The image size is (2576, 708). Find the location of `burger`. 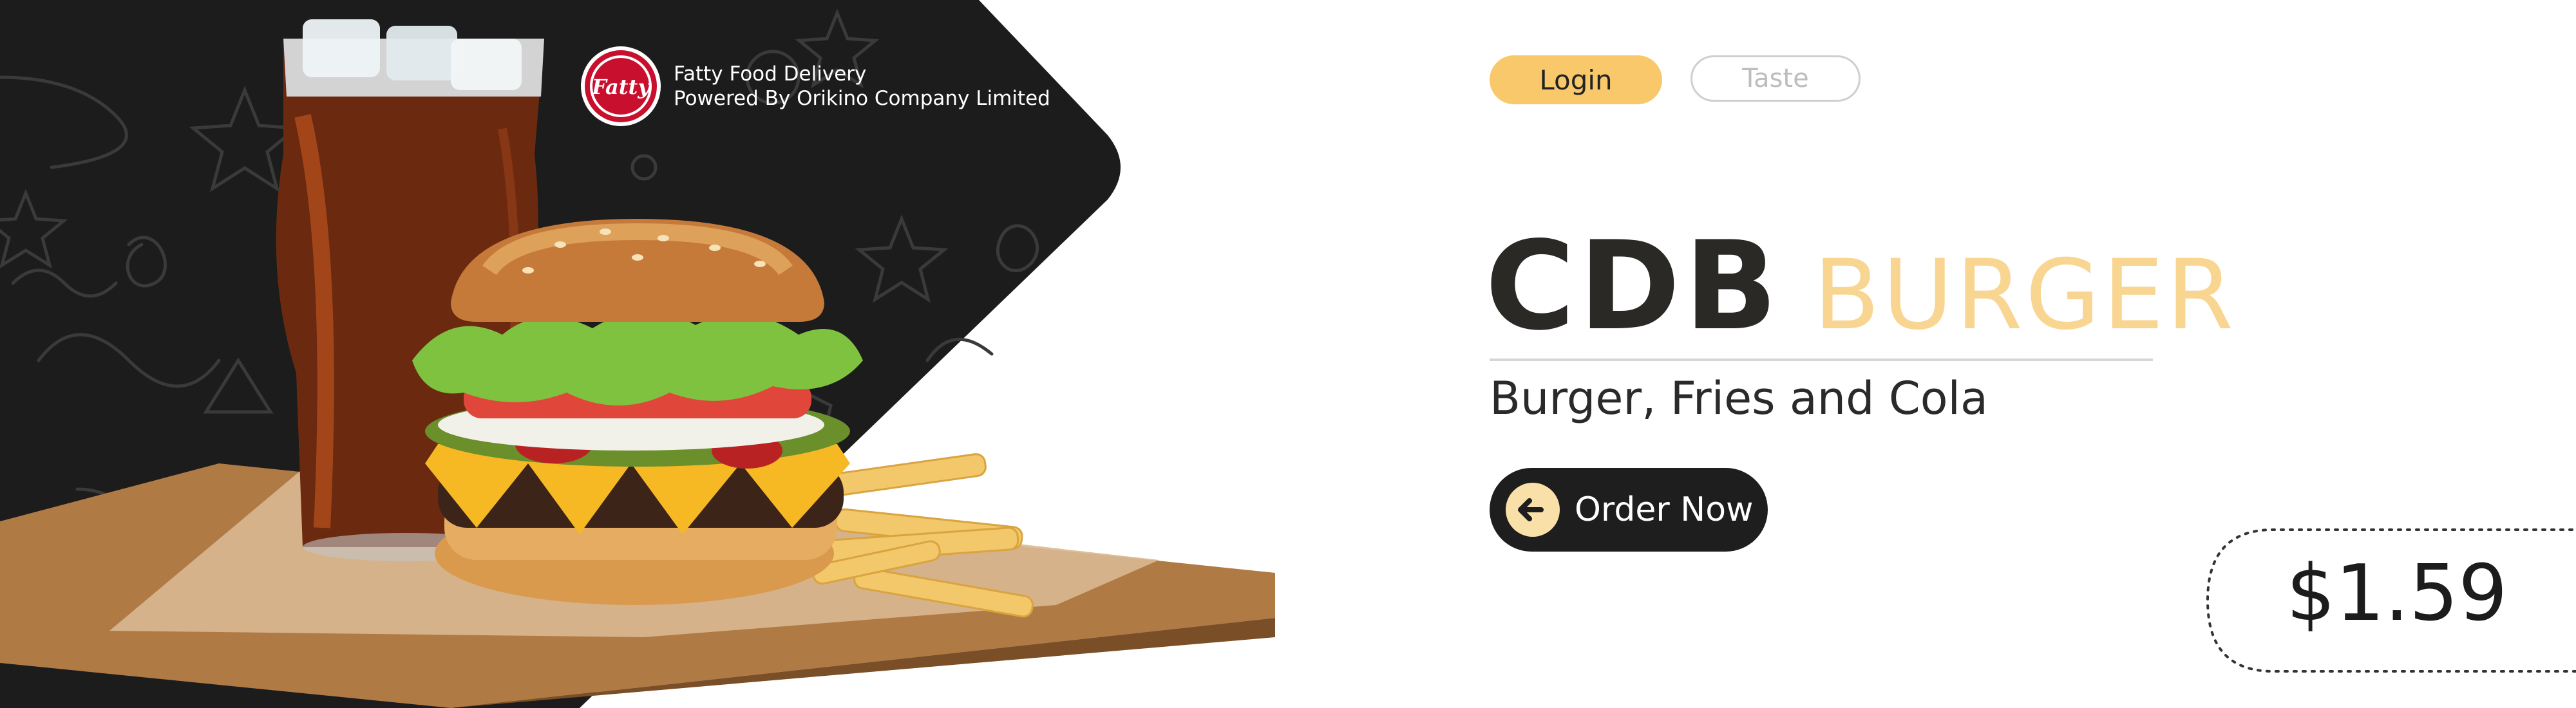

burger is located at coordinates (637, 412).